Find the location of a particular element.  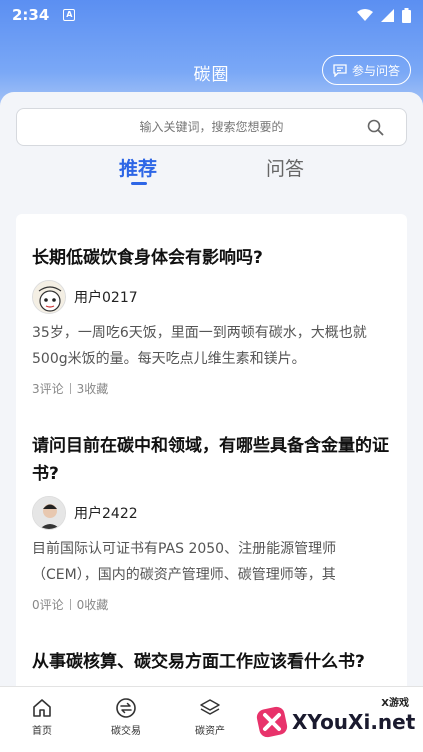

search-input is located at coordinates (211, 127).